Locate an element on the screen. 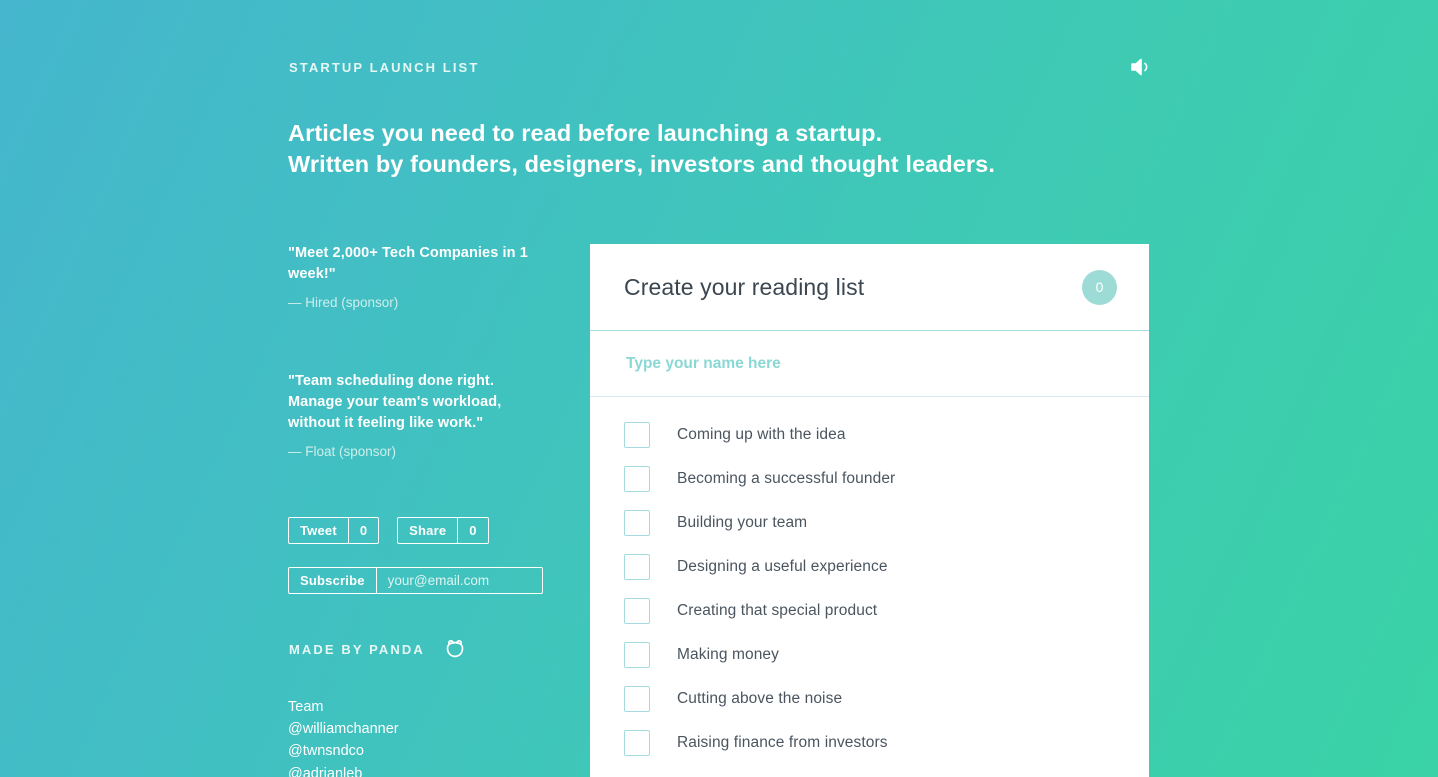 This screenshot has width=1438, height=777. checklist-item-label: Building your team is located at coordinates (742, 522).